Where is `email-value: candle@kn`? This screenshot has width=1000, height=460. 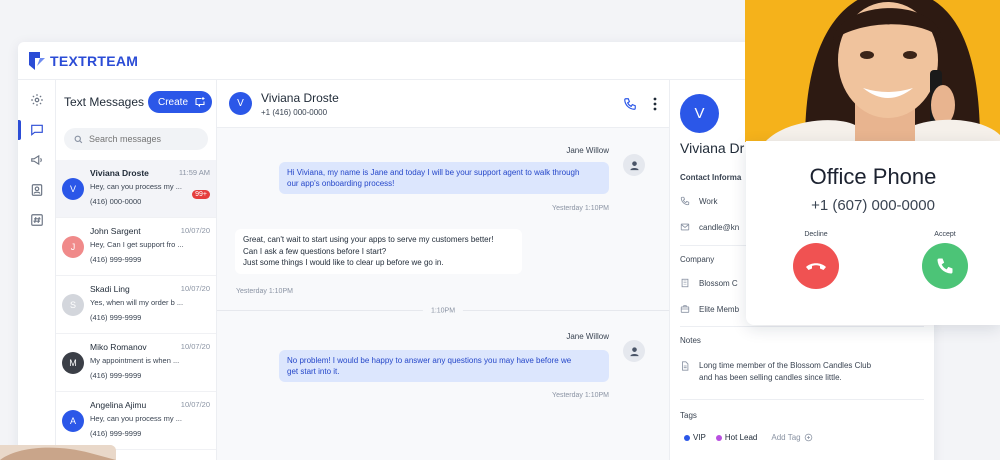
email-value: candle@kn is located at coordinates (719, 227).